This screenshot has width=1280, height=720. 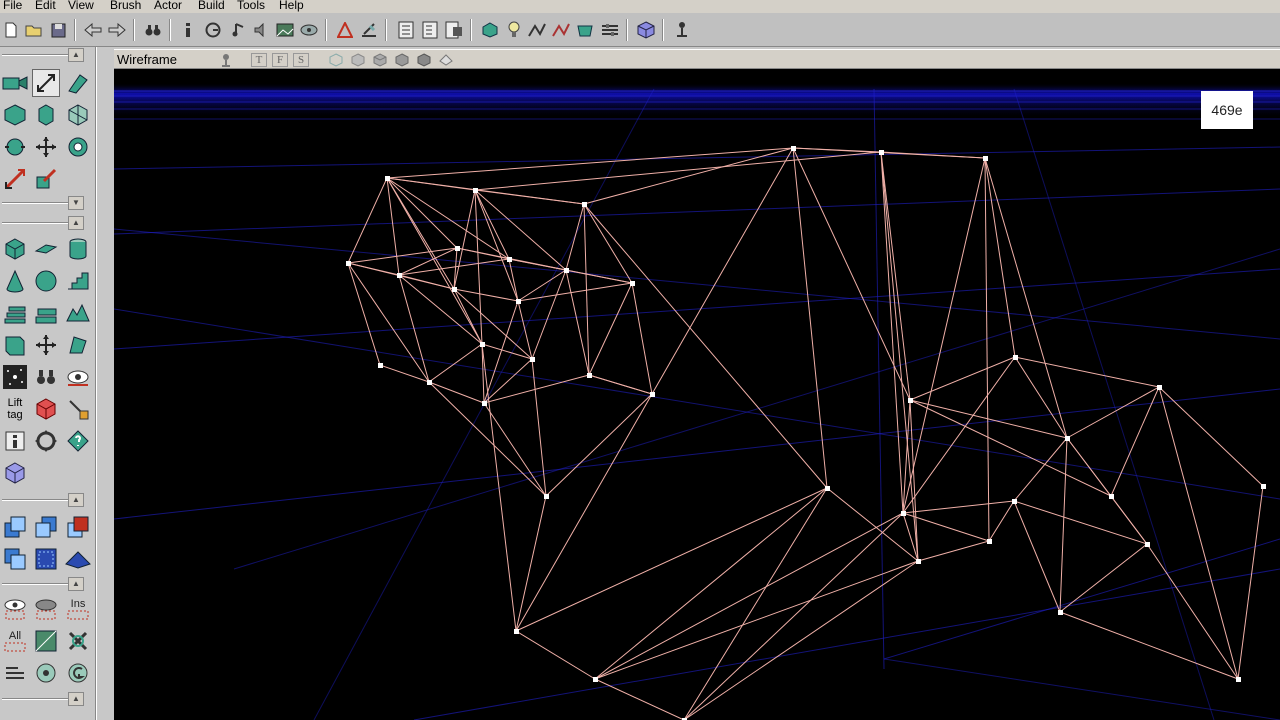 I want to click on view-side-button: S, so click(x=301, y=60).